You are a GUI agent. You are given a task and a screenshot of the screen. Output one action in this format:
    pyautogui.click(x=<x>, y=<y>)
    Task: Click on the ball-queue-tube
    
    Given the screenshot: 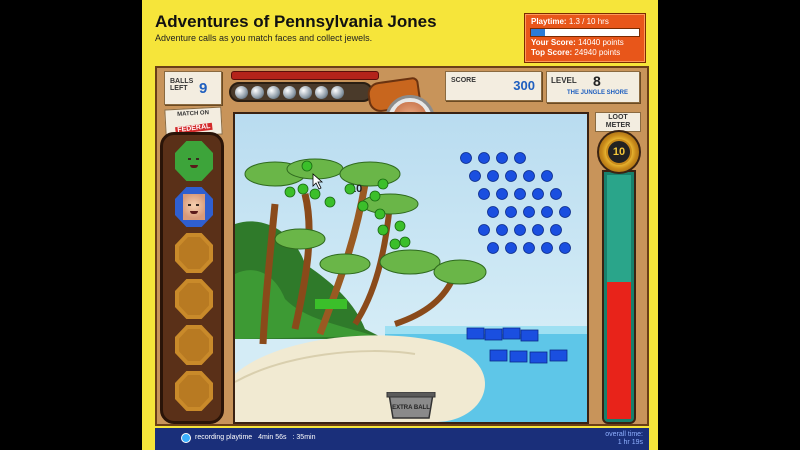 What is the action you would take?
    pyautogui.click(x=301, y=92)
    